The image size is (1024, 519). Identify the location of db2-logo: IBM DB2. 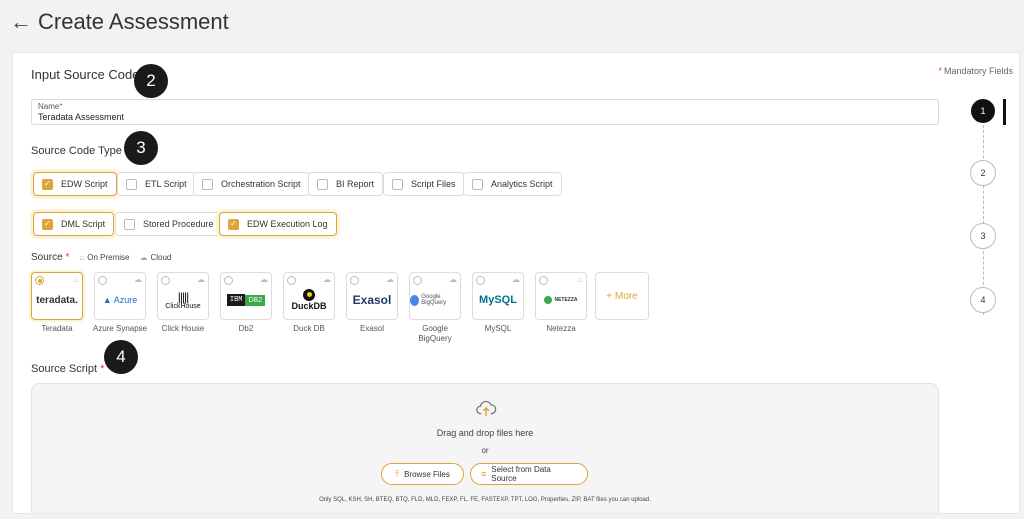
(246, 300).